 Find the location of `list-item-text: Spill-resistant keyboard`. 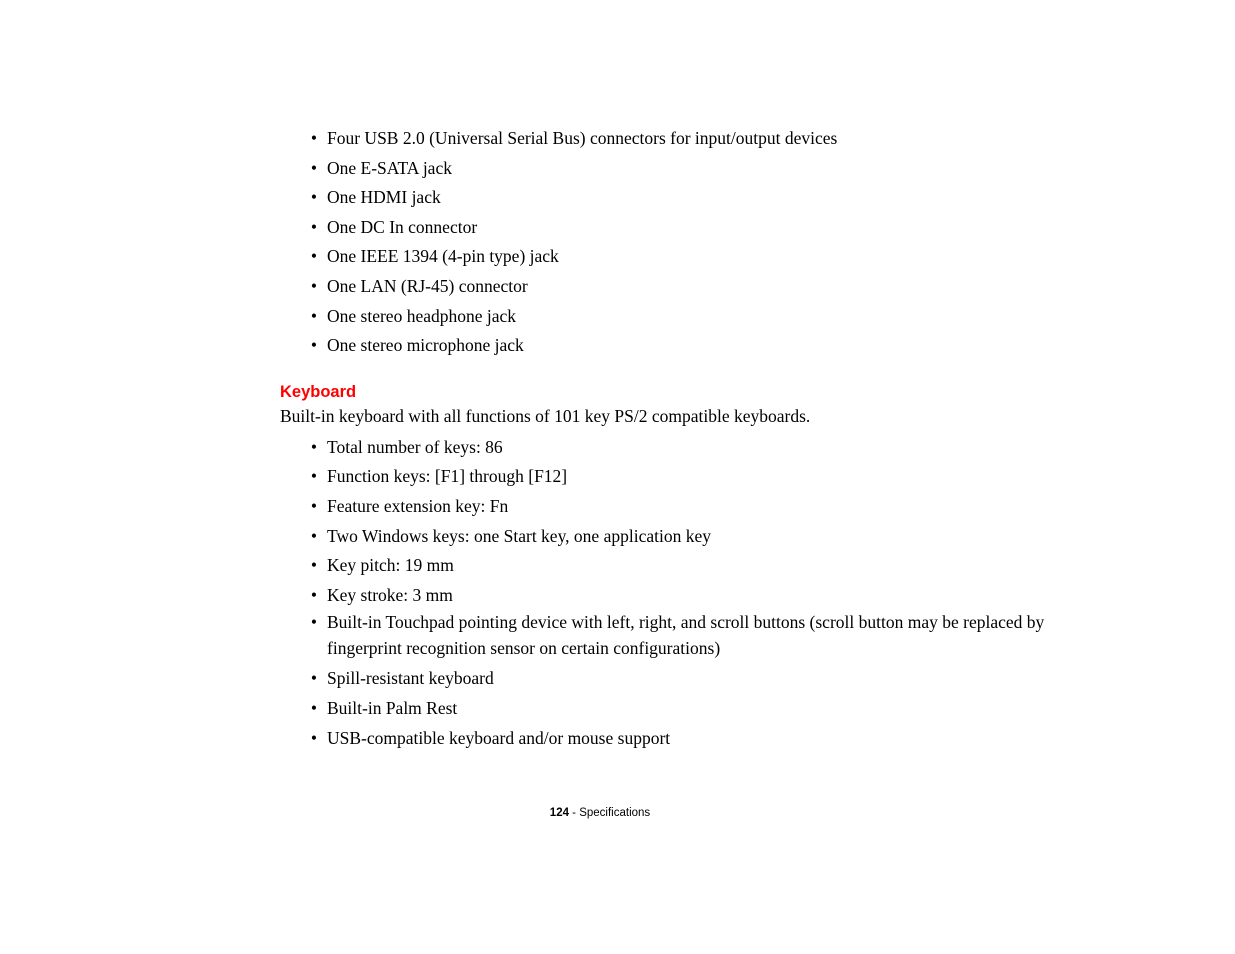

list-item-text: Spill-resistant keyboard is located at coordinates (410, 678).